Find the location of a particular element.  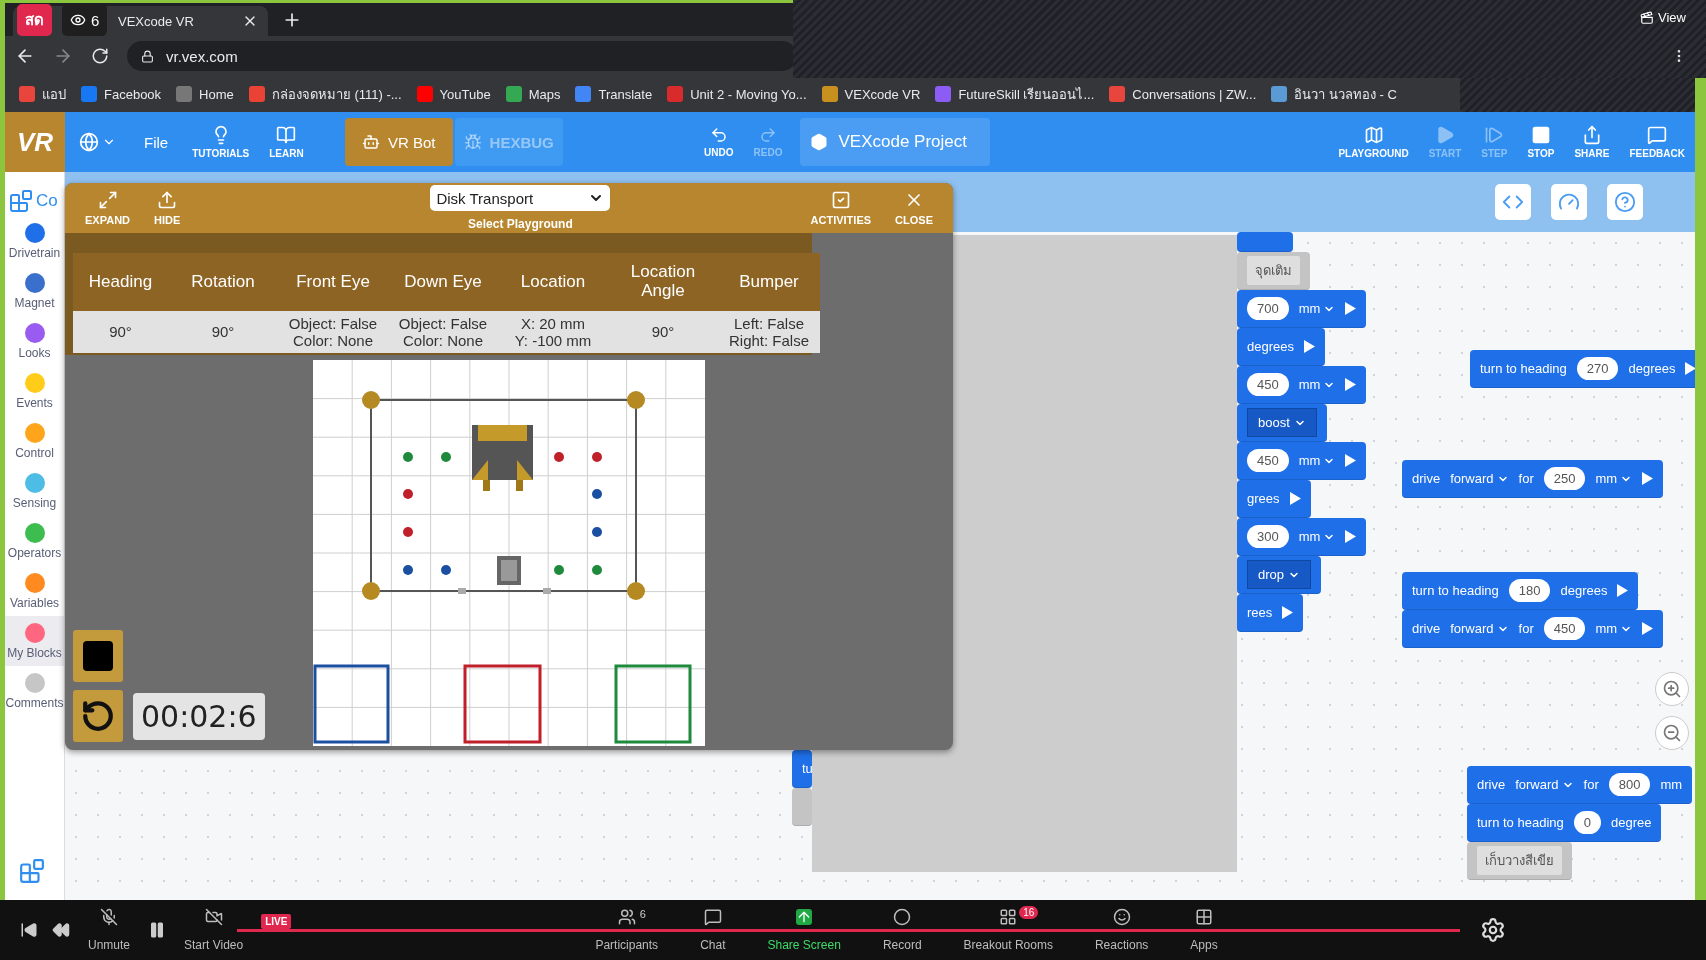

category-item: My Blocks is located at coordinates (34, 641).